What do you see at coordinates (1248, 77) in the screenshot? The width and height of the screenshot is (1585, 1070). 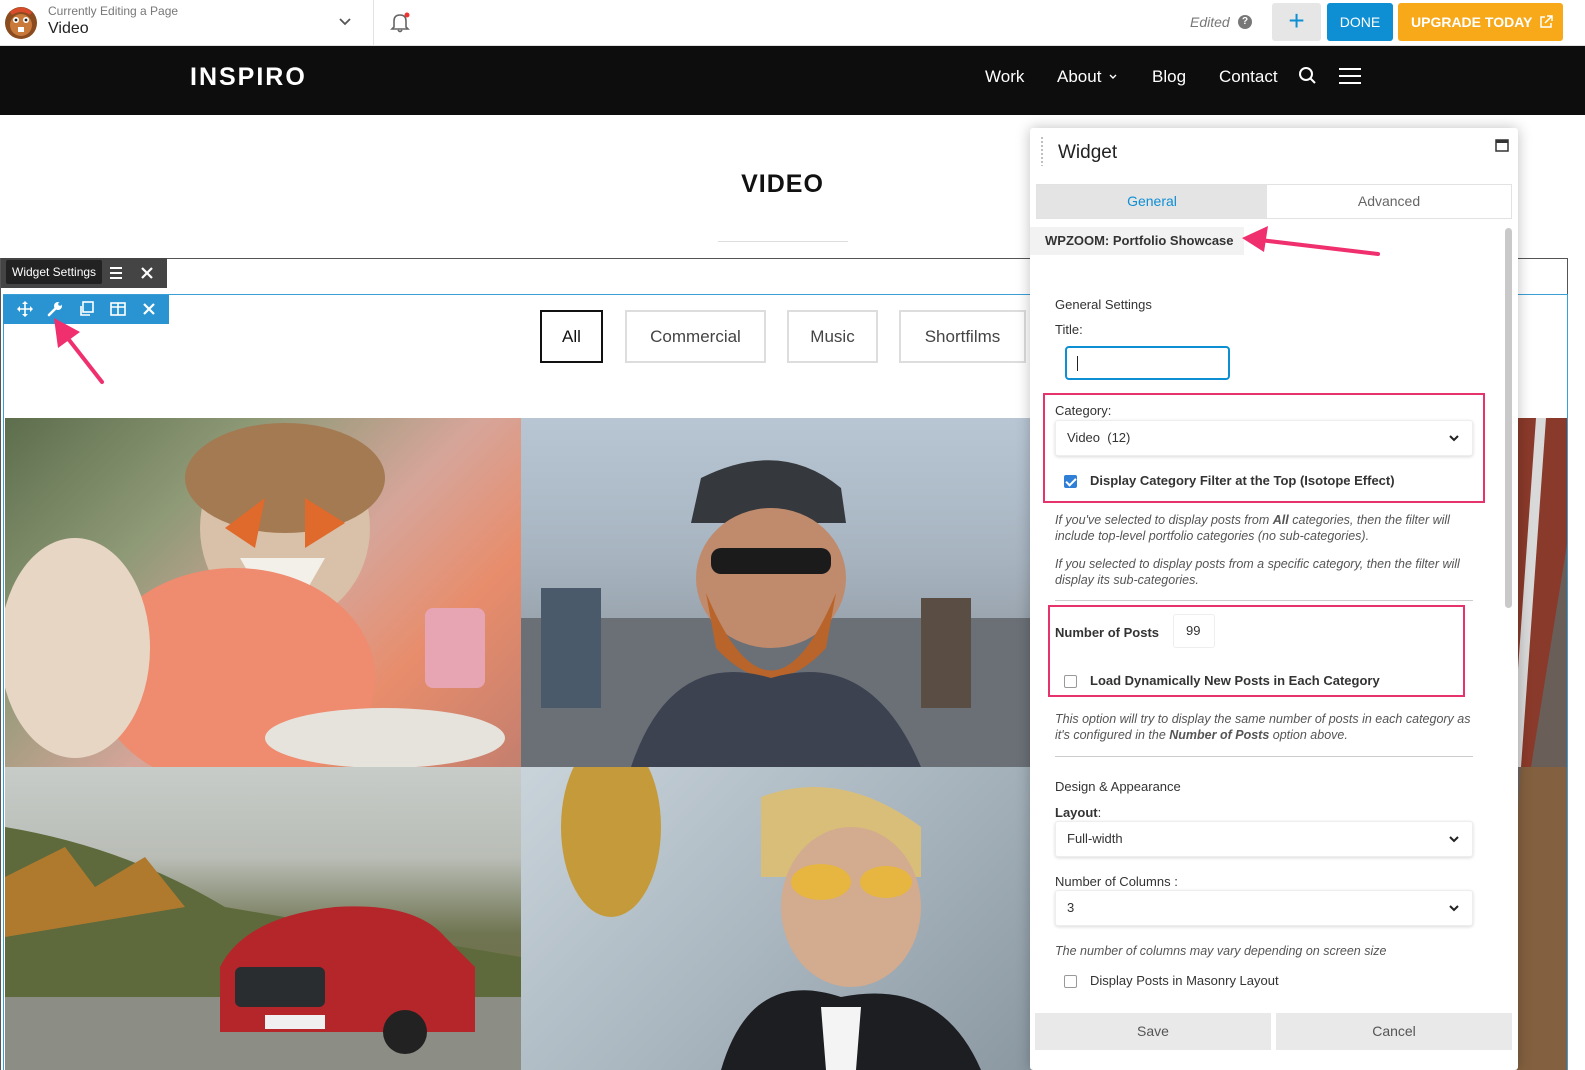 I see `nav-item-contact: Contact` at bounding box center [1248, 77].